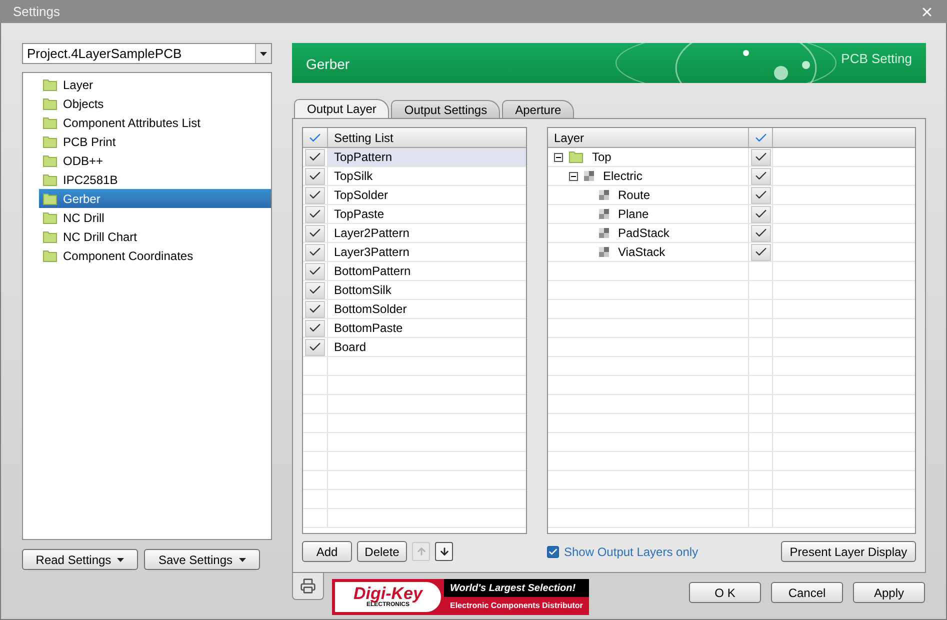 This screenshot has width=947, height=620. I want to click on settings-menu-button: Save Settings, so click(202, 559).